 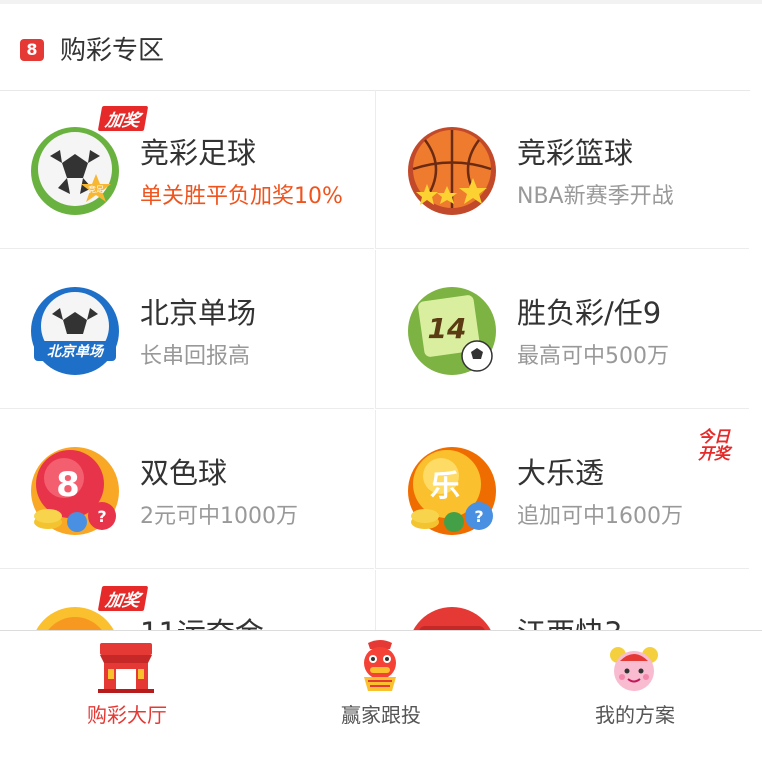 What do you see at coordinates (127, 715) in the screenshot?
I see `tab-label: 购彩大厅` at bounding box center [127, 715].